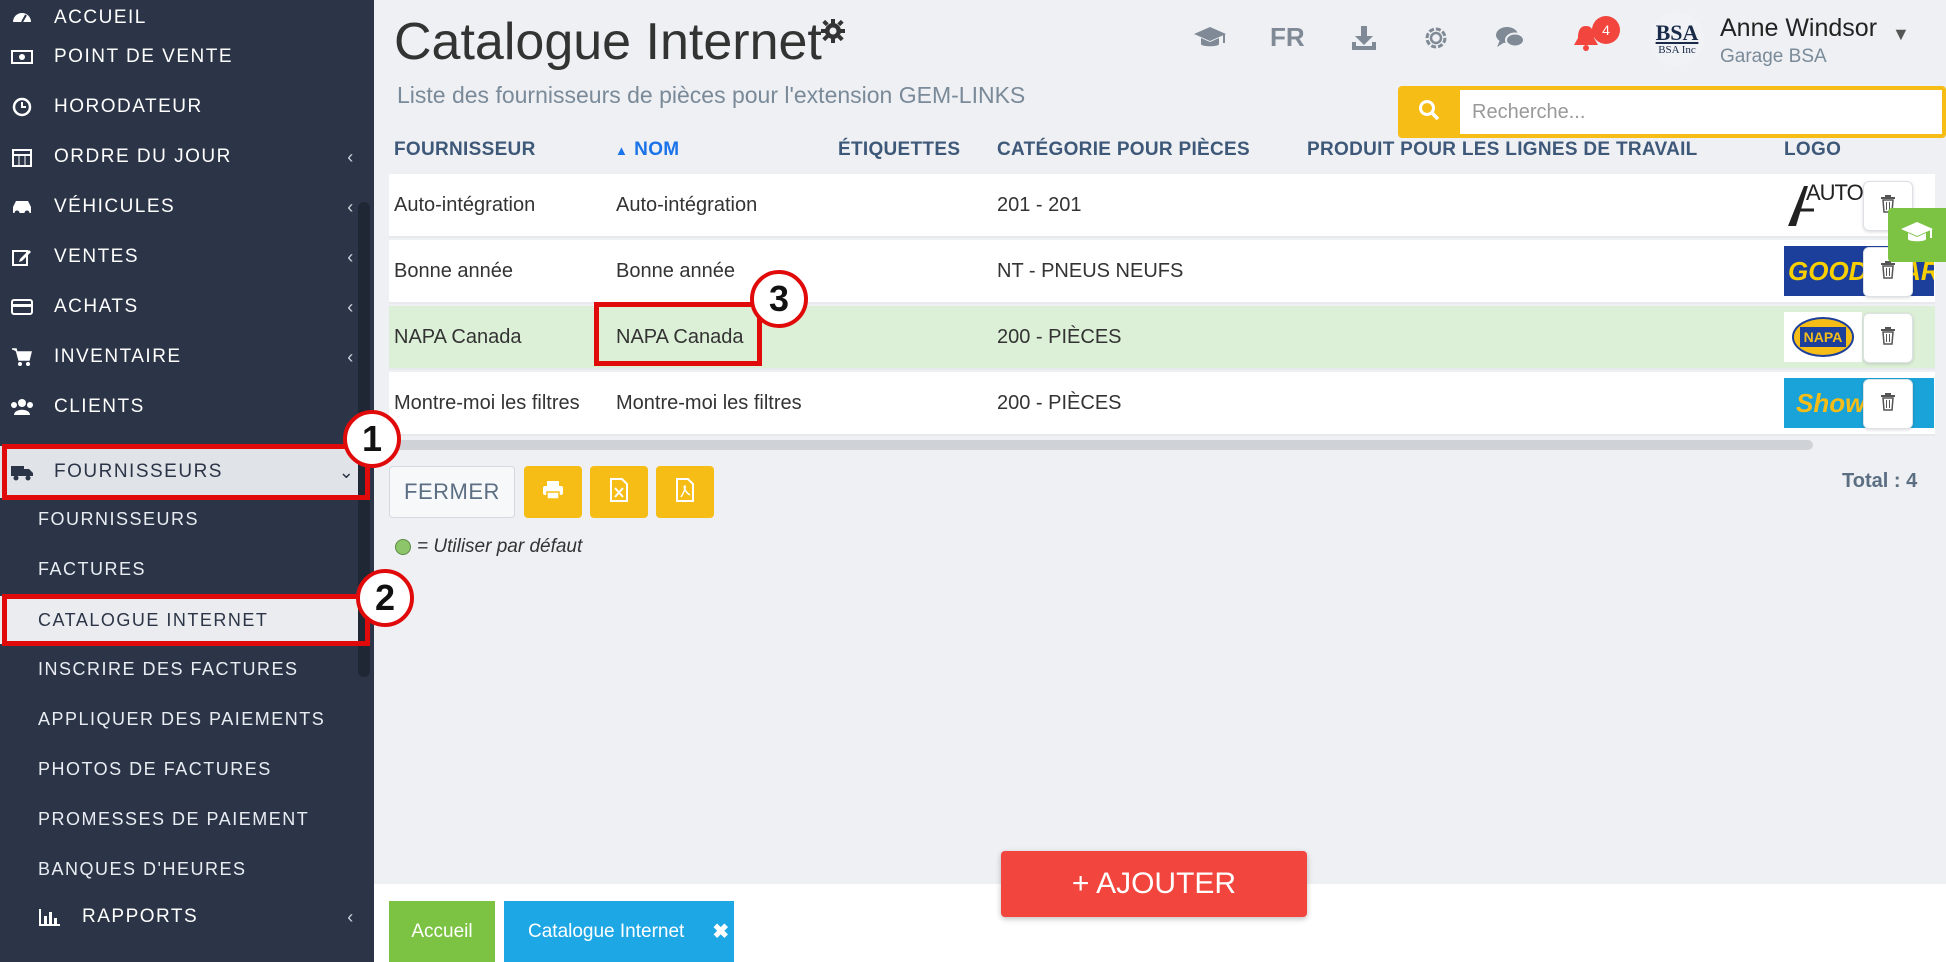 The height and width of the screenshot is (962, 1946). I want to click on search-icon, so click(1429, 112).